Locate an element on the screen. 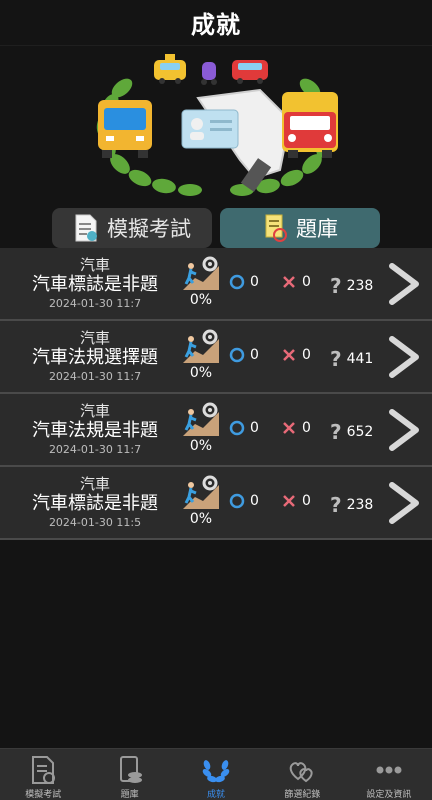  unanswered-value: 441 is located at coordinates (360, 359).